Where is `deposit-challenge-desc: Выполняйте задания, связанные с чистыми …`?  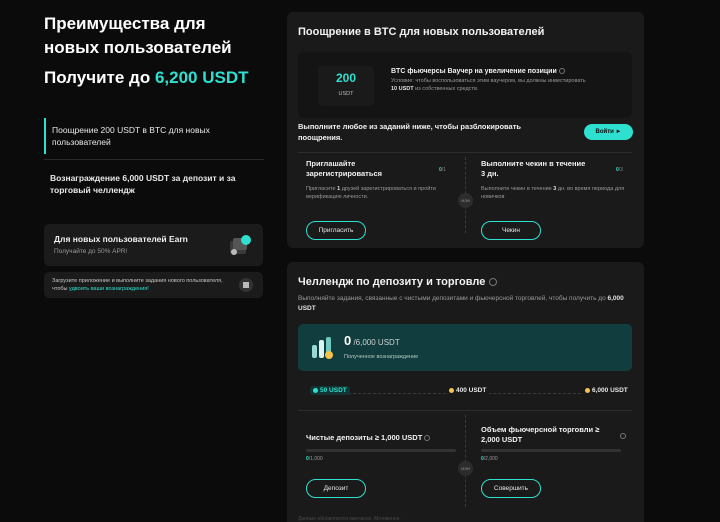
deposit-challenge-desc: Выполняйте задания, связанные с чистыми … is located at coordinates (463, 304).